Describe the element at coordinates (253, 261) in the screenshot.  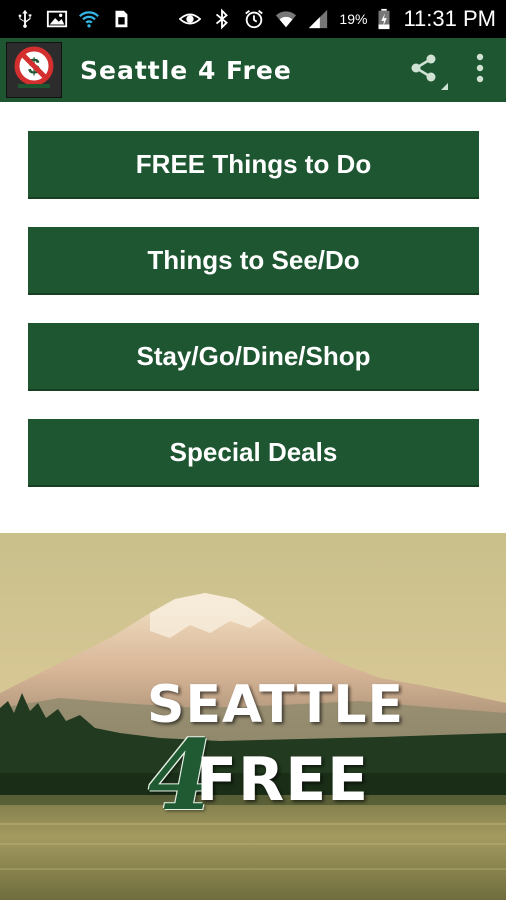
I see `things-to-see-do-button: Things to See/Do` at that location.